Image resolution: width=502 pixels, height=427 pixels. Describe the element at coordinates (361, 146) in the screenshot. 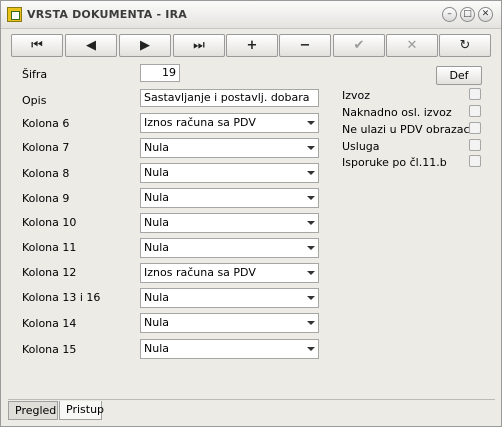

I see `checkbox-label: Usluga` at that location.